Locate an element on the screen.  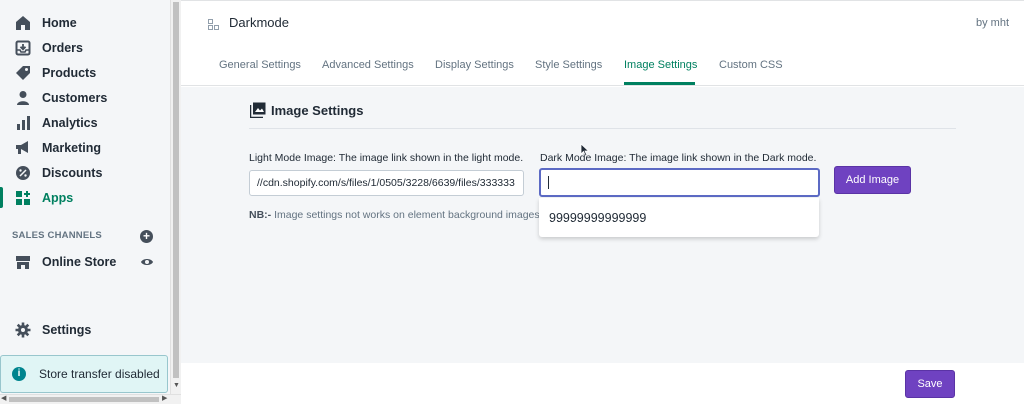
sidebar-item-analytics: Analytics is located at coordinates (85, 122).